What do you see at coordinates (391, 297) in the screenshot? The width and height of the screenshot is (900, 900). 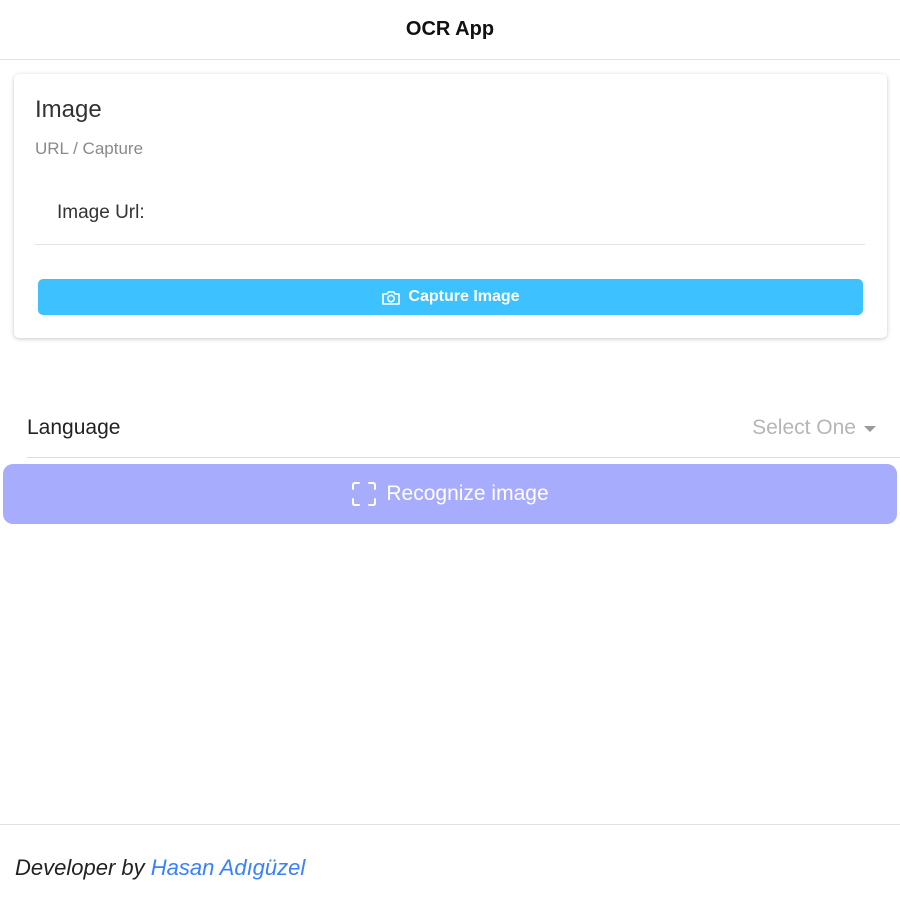 I see `camera-icon` at bounding box center [391, 297].